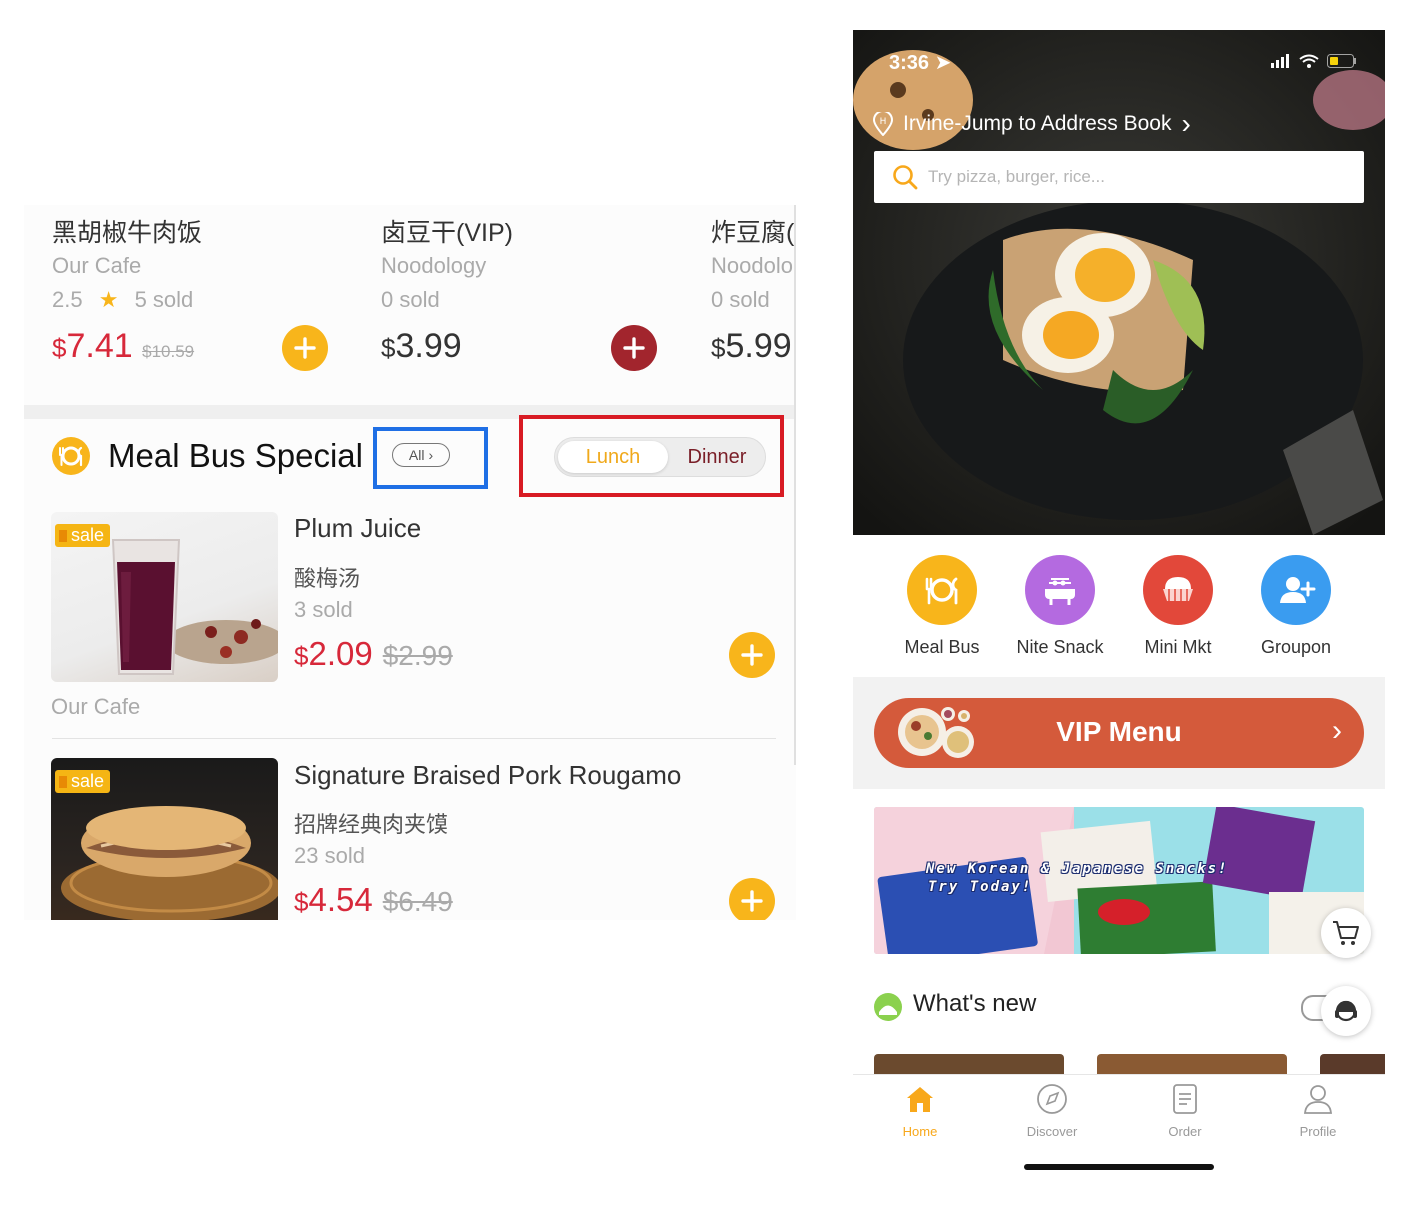 Image resolution: width=1417 pixels, height=1221 pixels. I want to click on original-price: $2.99, so click(417, 655).